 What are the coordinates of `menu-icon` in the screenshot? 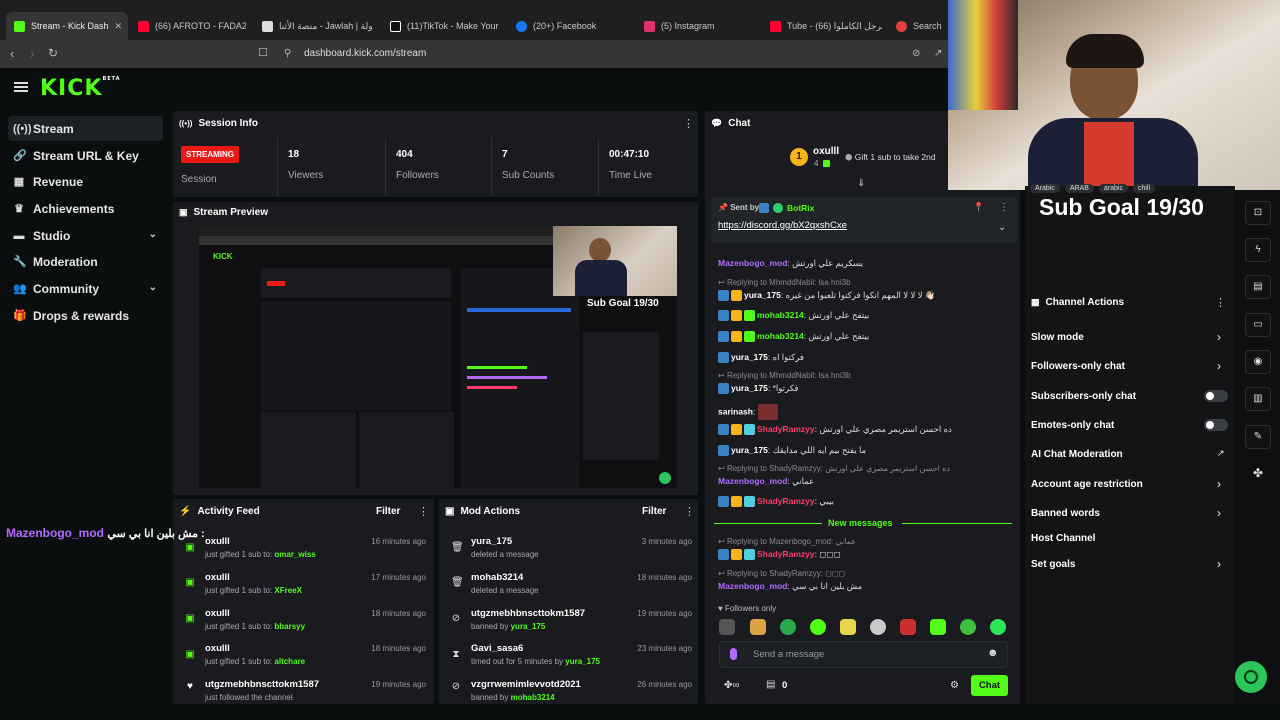 It's located at (21, 87).